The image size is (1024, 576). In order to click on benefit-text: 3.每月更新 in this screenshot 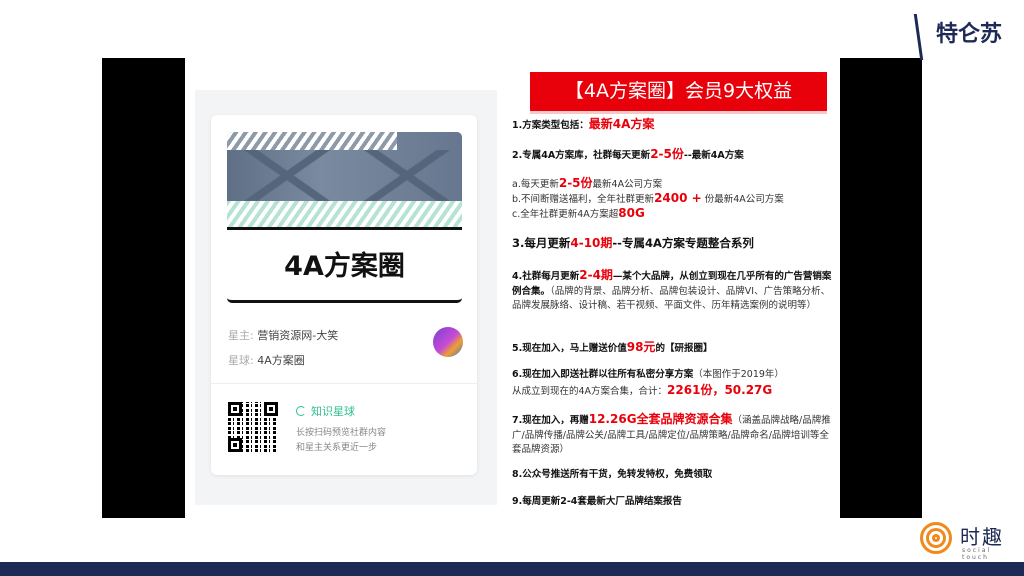, I will do `click(541, 243)`.